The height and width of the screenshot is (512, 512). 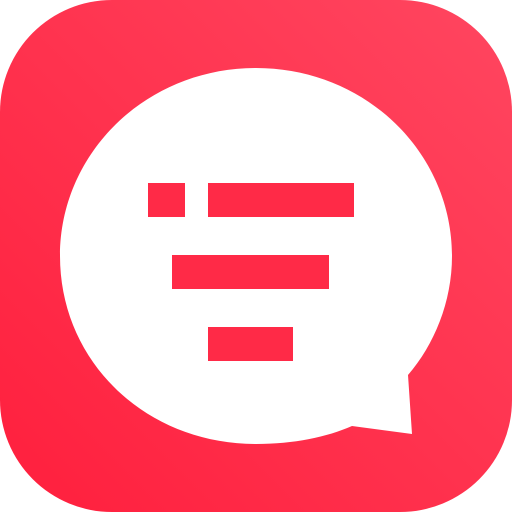 What do you see at coordinates (250, 272) in the screenshot?
I see `filter-bar-middle` at bounding box center [250, 272].